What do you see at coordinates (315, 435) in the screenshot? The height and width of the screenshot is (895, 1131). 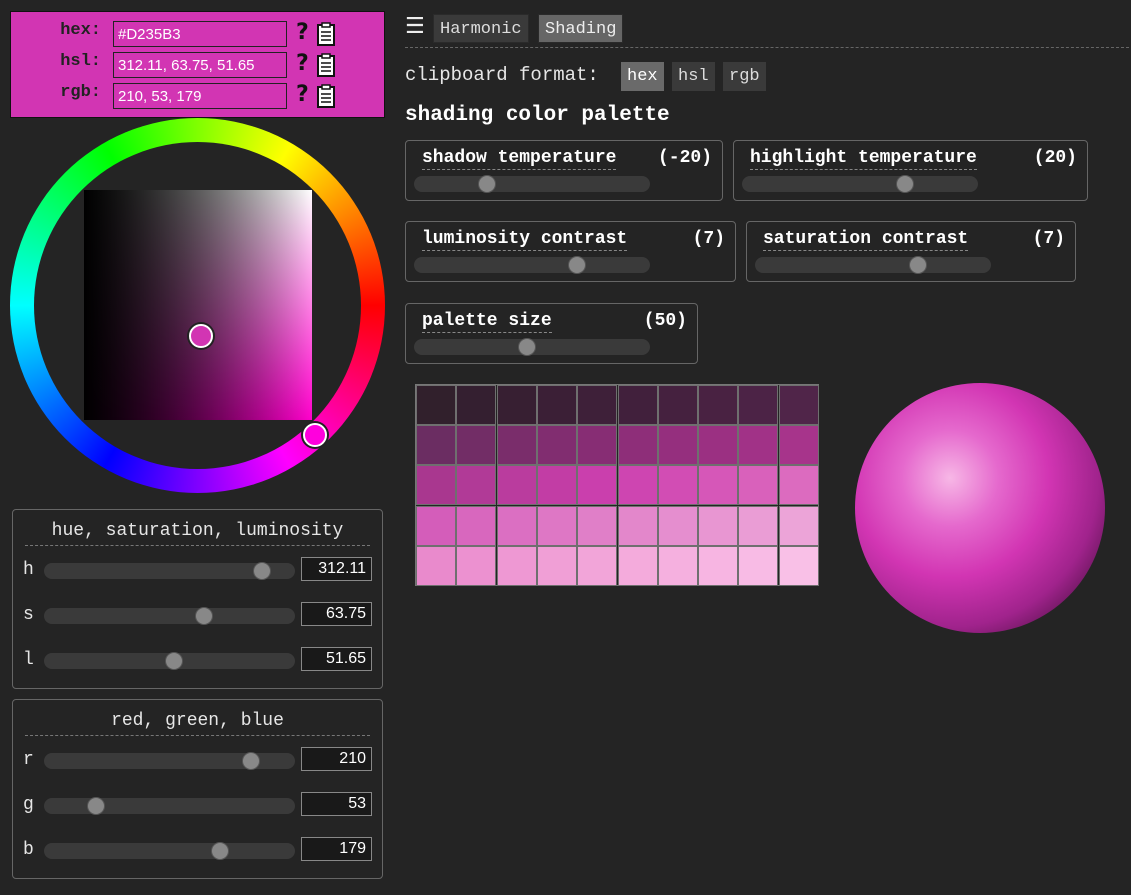 I see `hue-picker-handle` at bounding box center [315, 435].